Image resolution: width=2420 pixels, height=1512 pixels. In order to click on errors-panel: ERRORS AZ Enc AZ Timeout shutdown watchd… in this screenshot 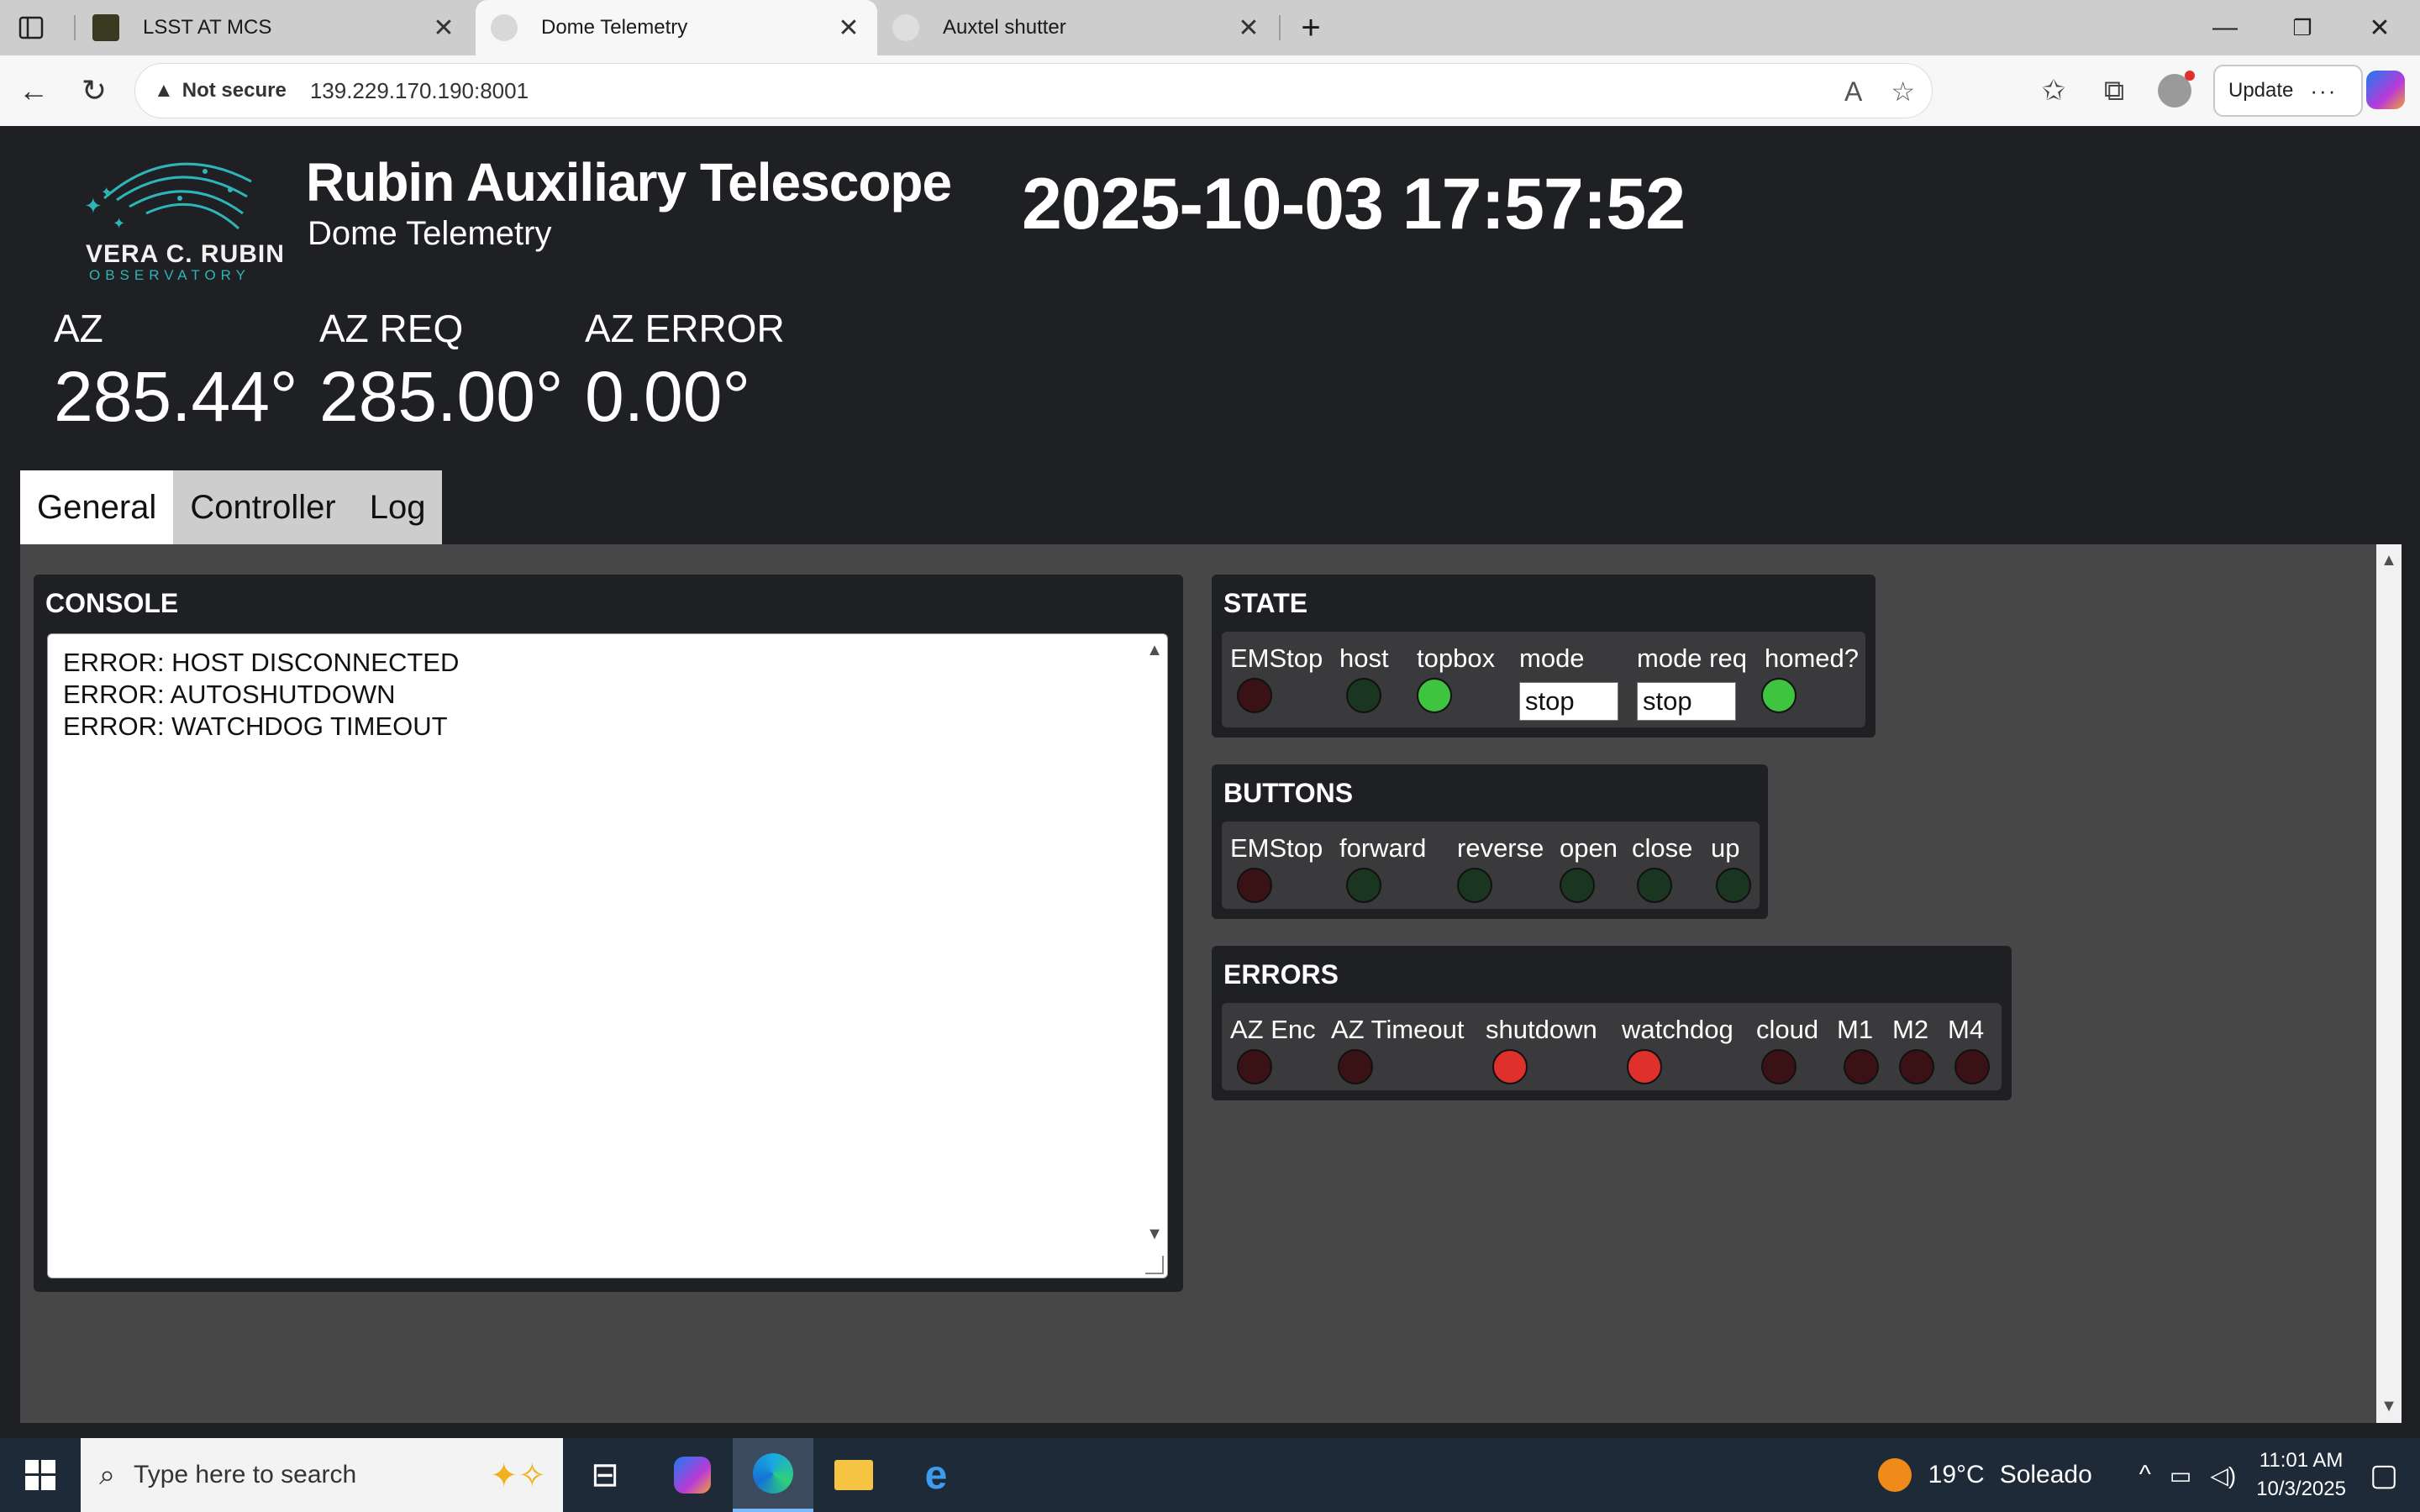, I will do `click(1612, 1023)`.